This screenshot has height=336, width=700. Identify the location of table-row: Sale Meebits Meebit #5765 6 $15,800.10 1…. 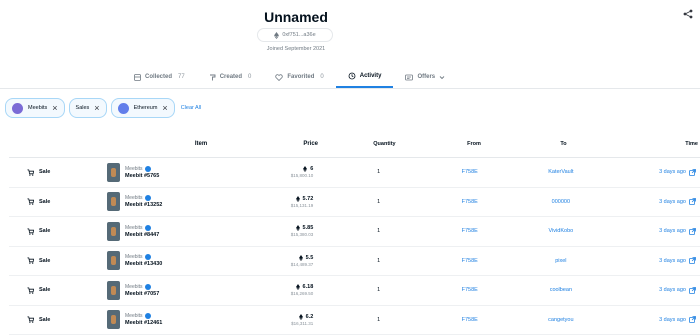
(354, 173).